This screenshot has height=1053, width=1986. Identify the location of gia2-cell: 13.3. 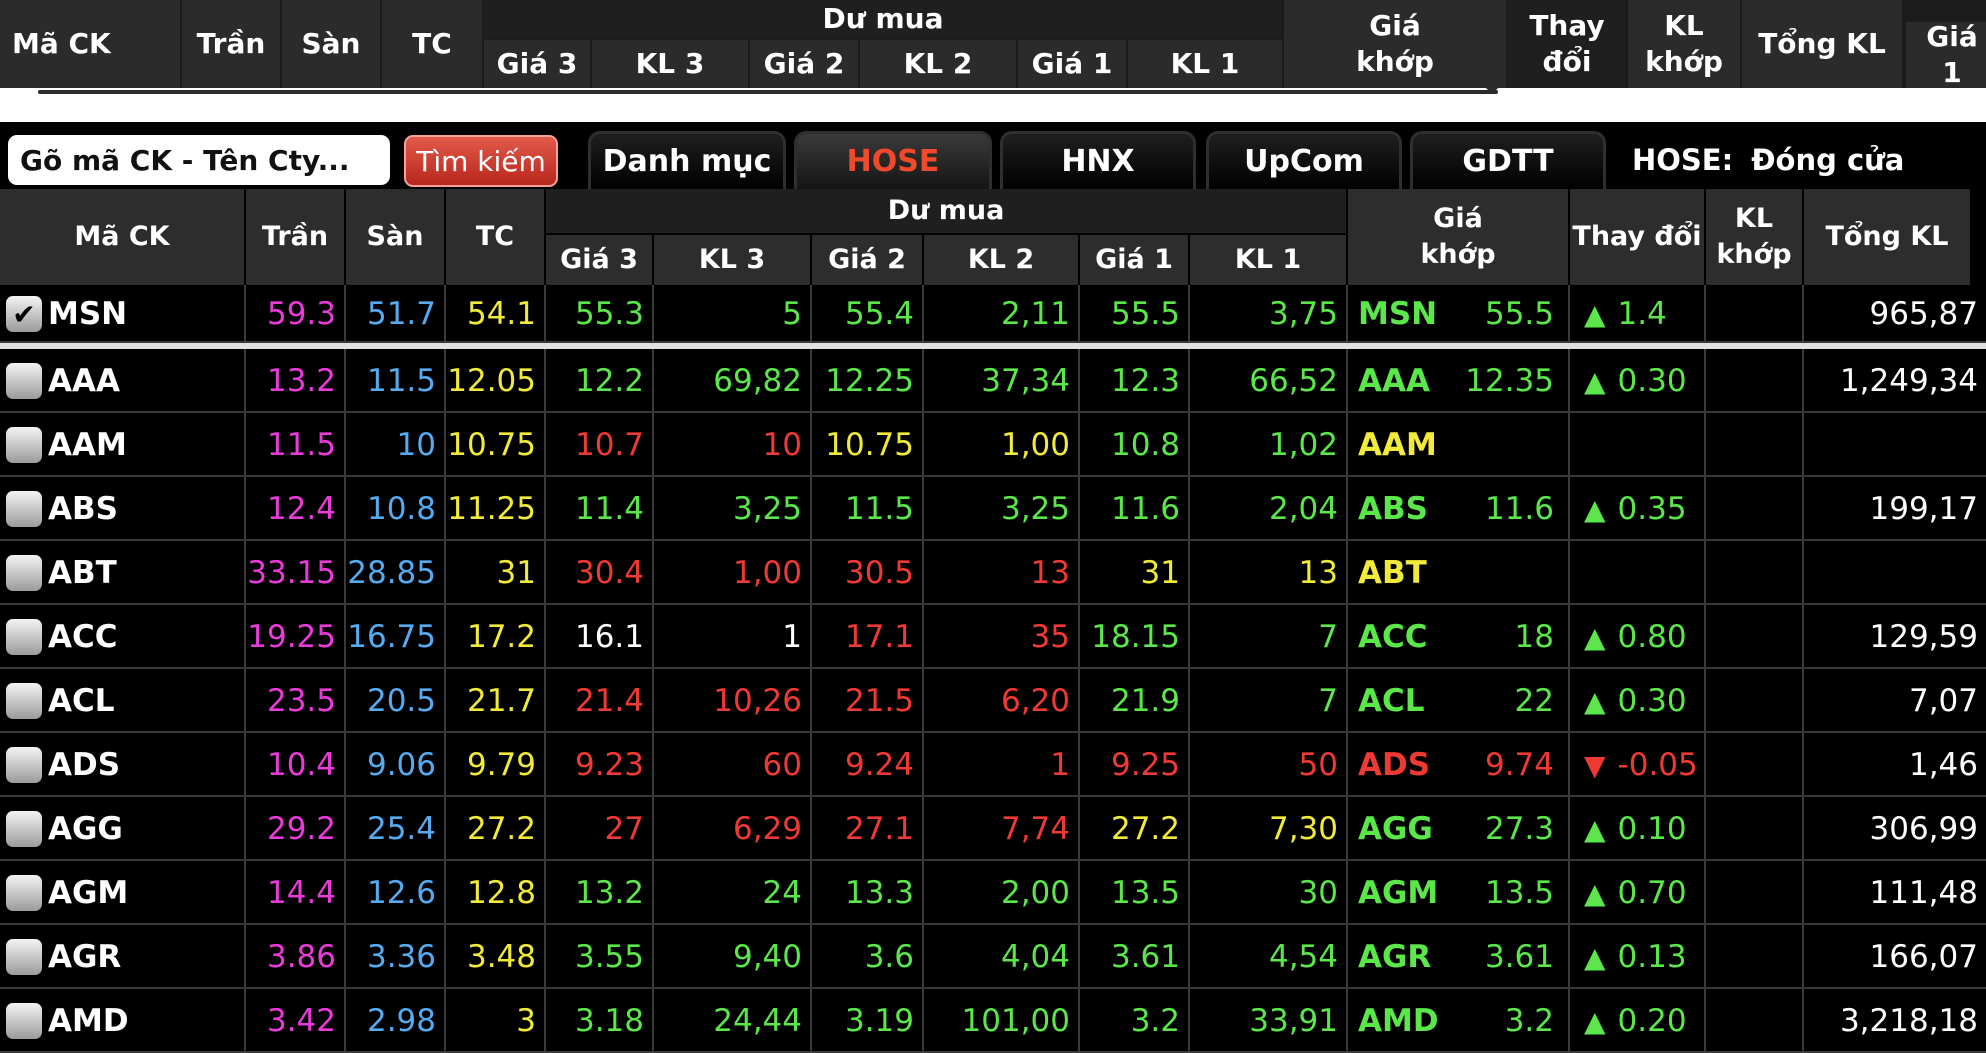
(868, 893).